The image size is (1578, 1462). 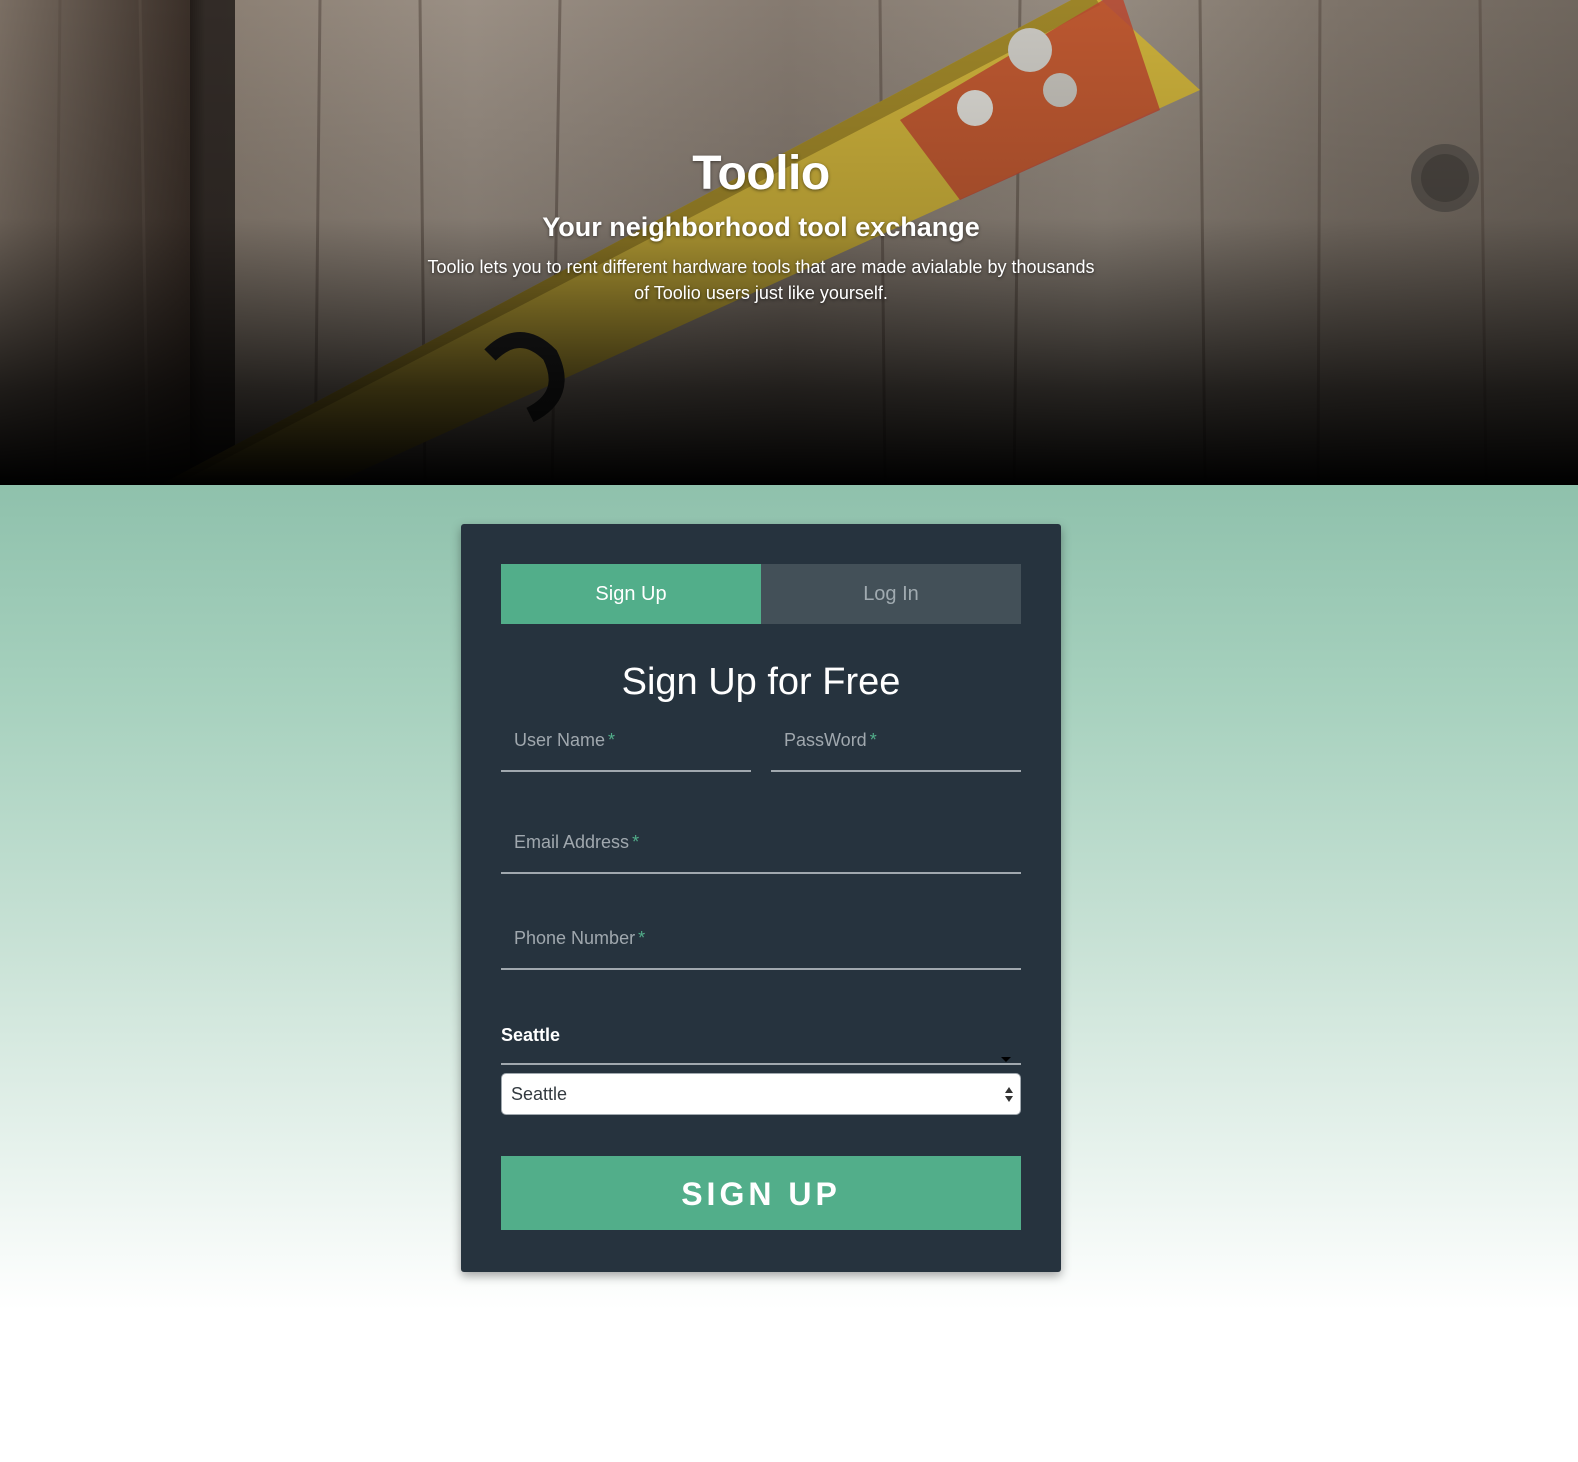 I want to click on auth-tabs: Sign Up Log In, so click(x=761, y=594).